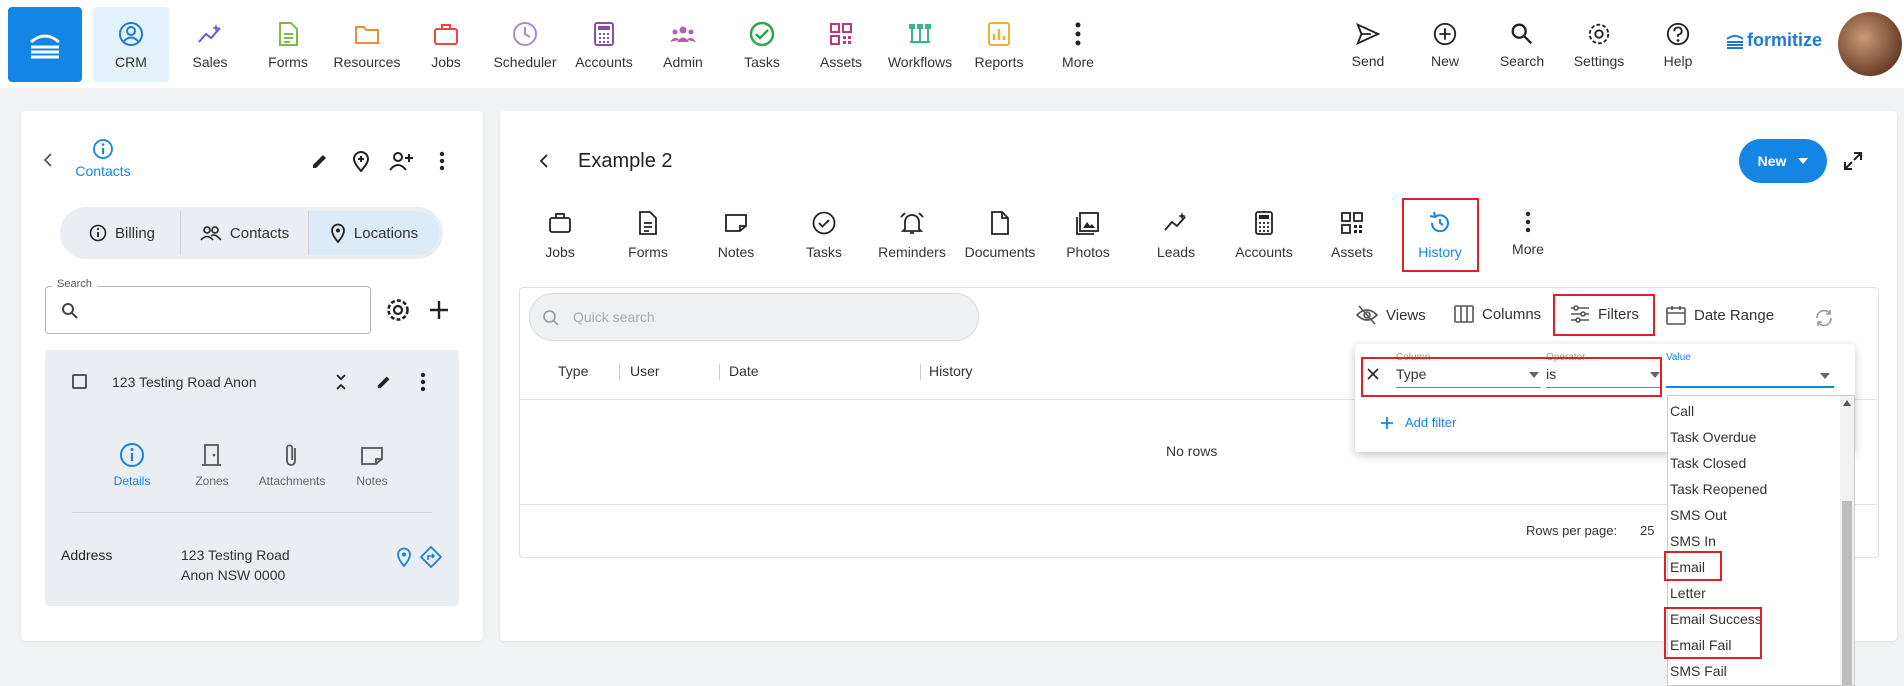 The width and height of the screenshot is (1904, 686). Describe the element at coordinates (372, 465) in the screenshot. I see `subtab-notes: Notes` at that location.